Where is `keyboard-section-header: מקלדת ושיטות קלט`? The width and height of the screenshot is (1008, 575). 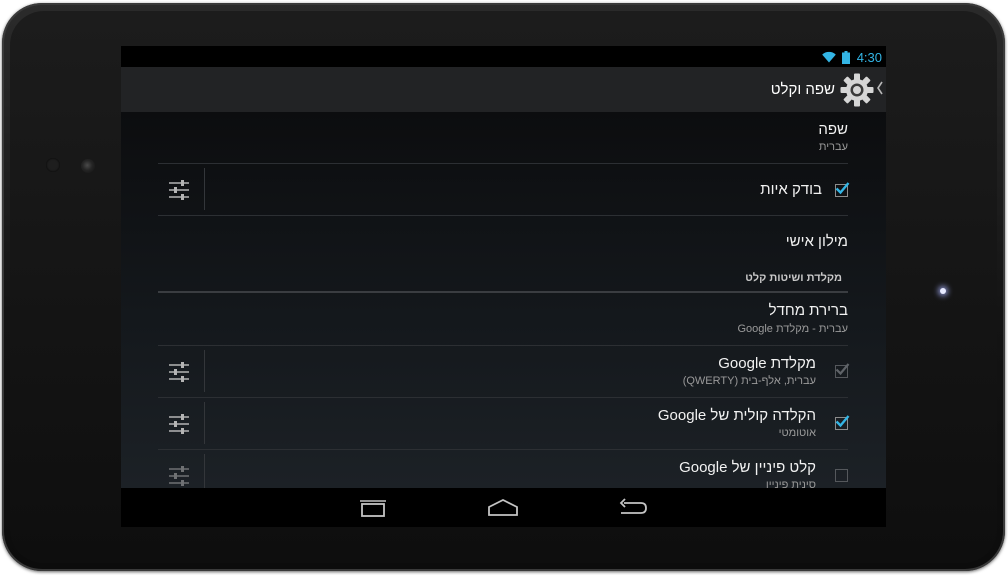
keyboard-section-header: מקלדת ושיטות קלט is located at coordinates (503, 280).